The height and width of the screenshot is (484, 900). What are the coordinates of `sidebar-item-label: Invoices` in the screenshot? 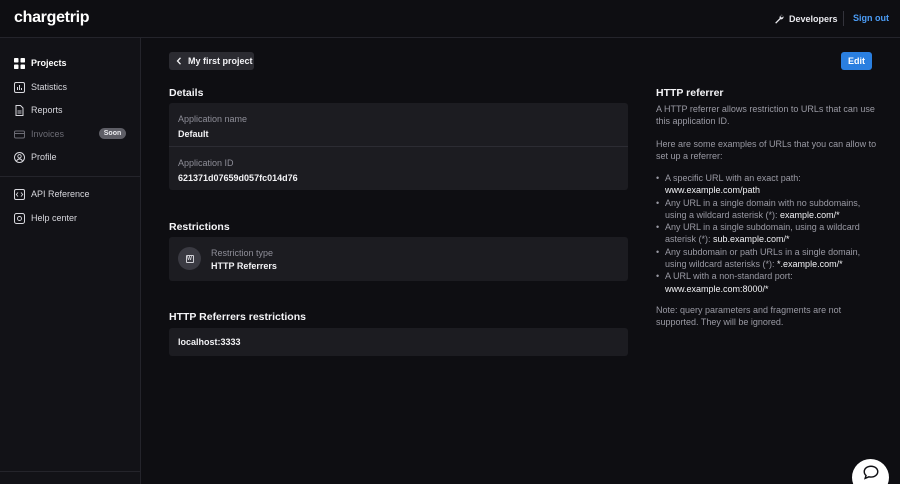 It's located at (48, 134).